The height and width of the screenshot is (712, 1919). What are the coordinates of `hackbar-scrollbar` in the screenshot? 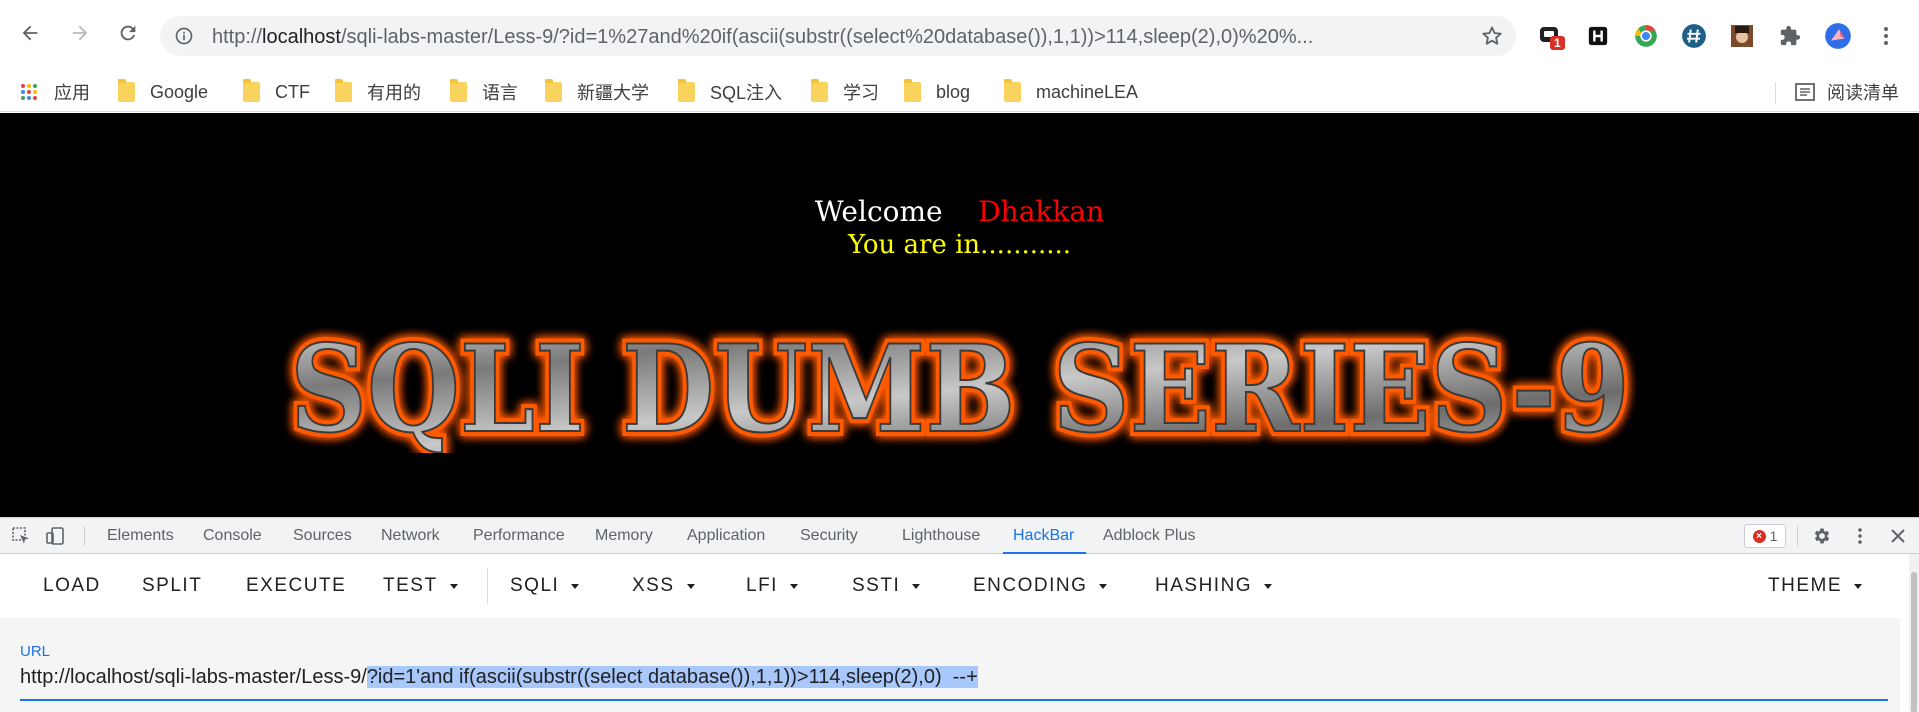 It's located at (1914, 633).